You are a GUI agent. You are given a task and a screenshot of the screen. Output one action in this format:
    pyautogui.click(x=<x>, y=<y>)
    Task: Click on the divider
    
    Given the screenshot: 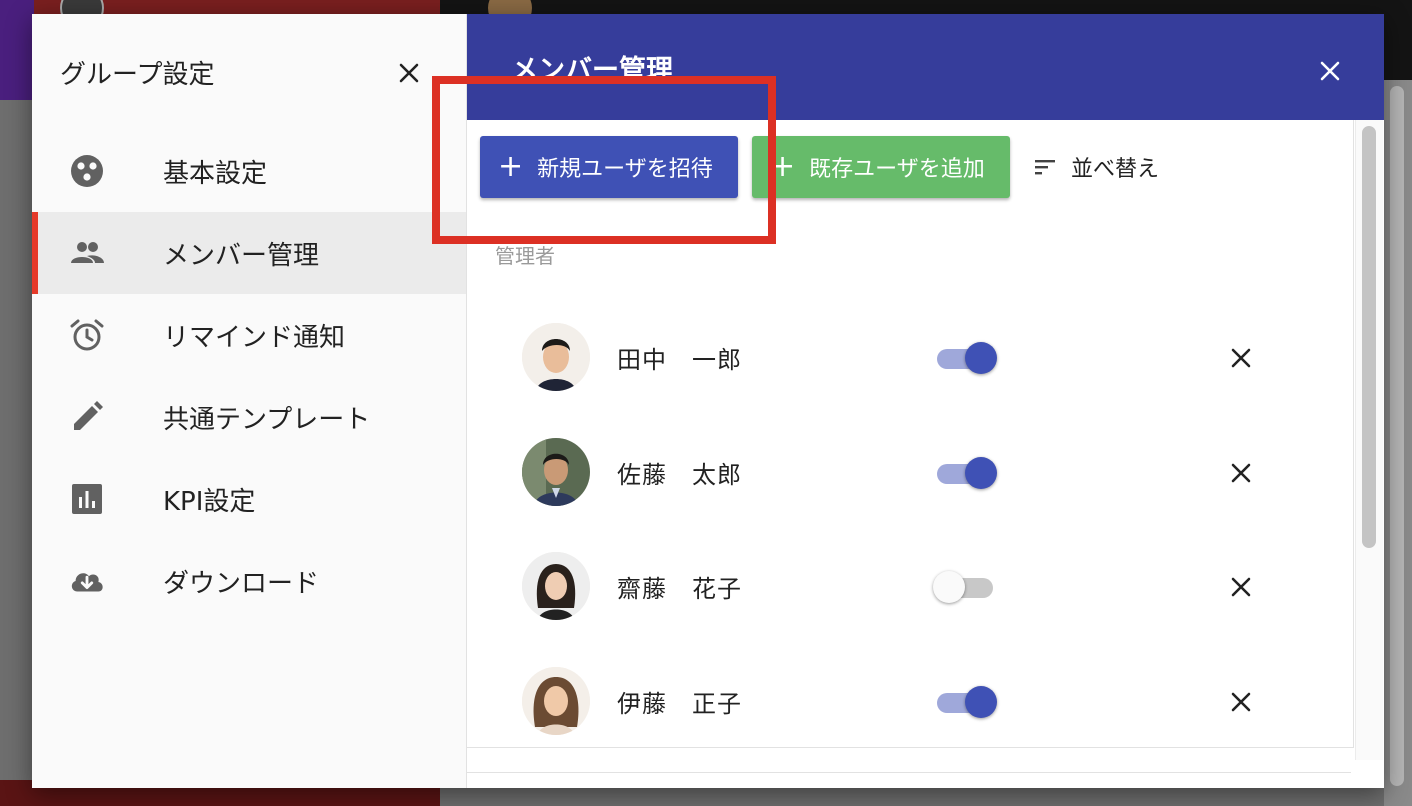 What is the action you would take?
    pyautogui.click(x=909, y=772)
    